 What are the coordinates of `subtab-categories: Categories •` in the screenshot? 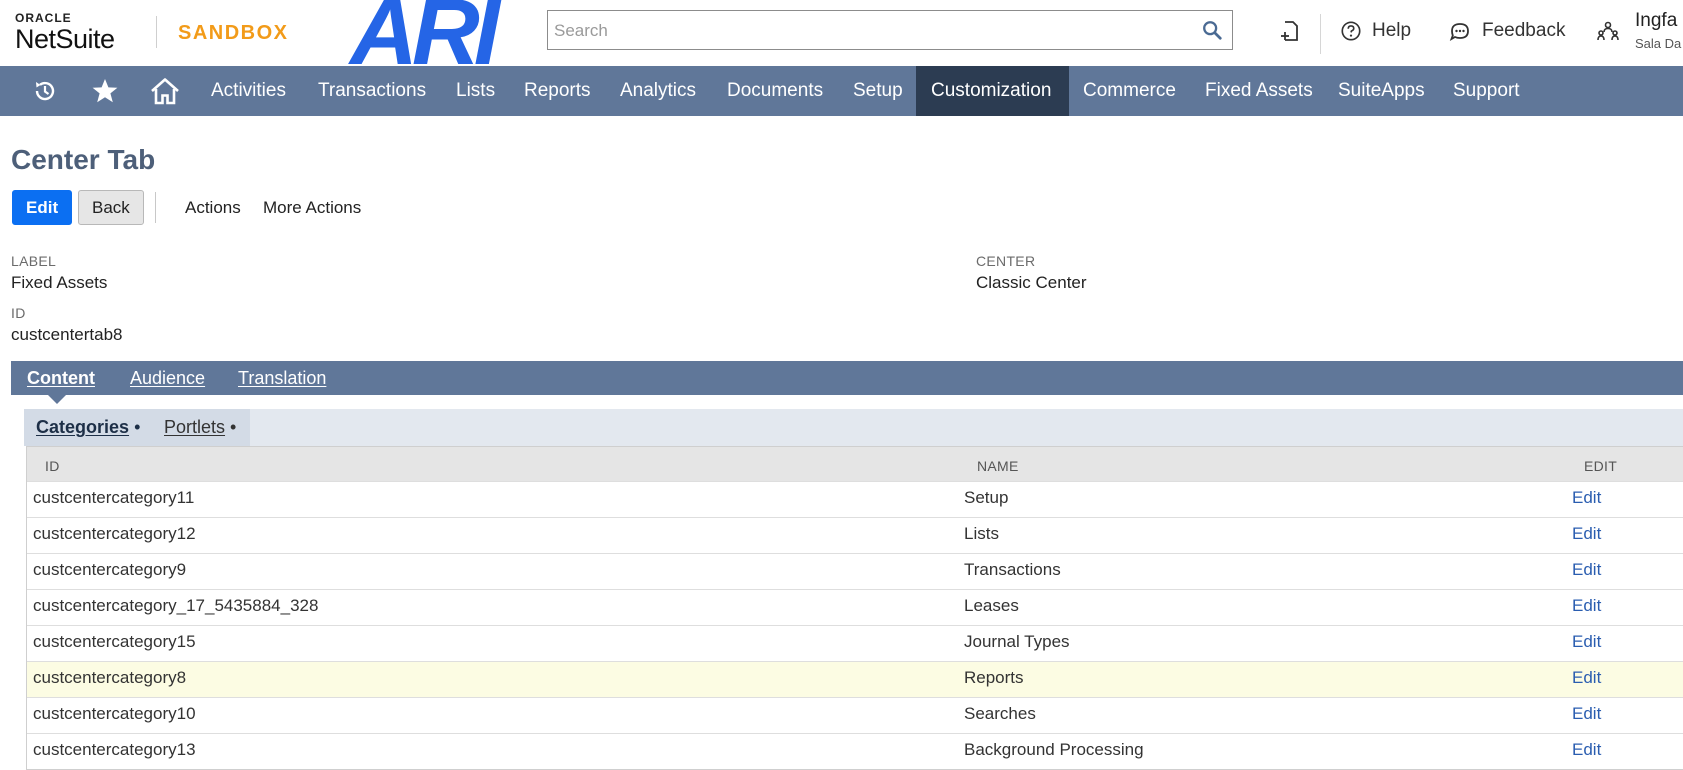 It's located at (88, 427).